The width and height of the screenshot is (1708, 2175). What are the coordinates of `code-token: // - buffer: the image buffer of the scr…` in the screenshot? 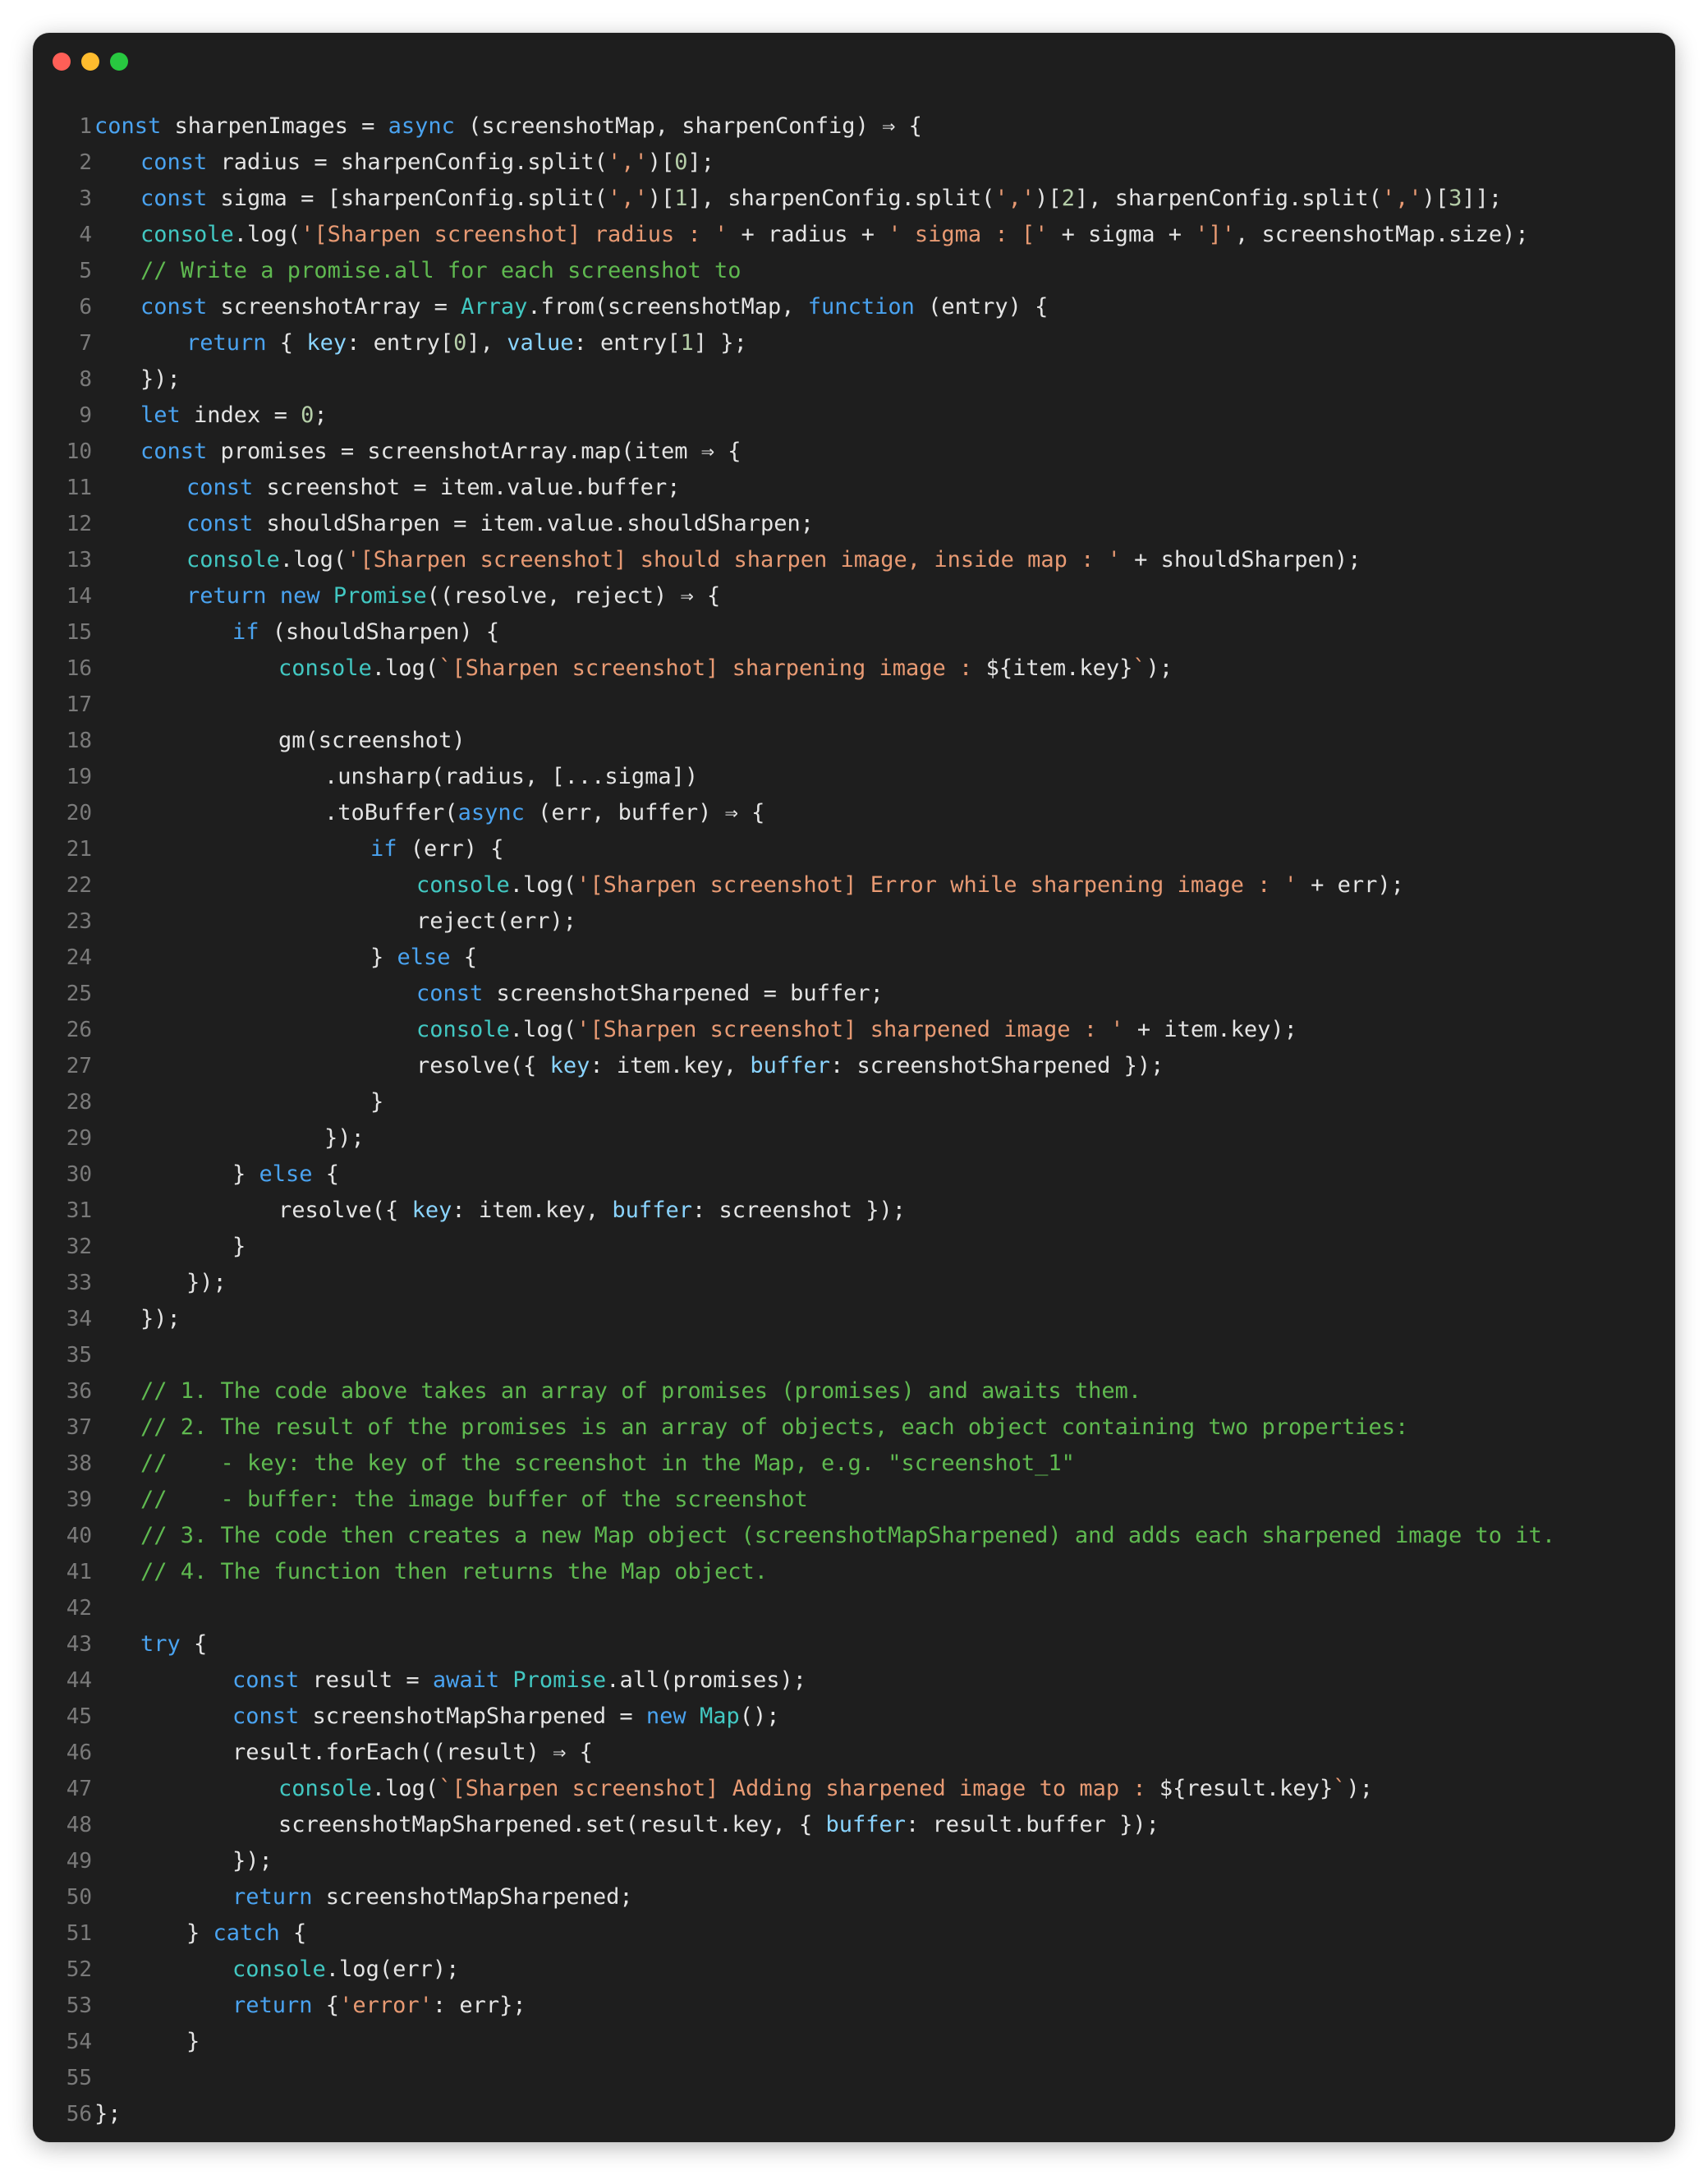 It's located at (474, 1499).